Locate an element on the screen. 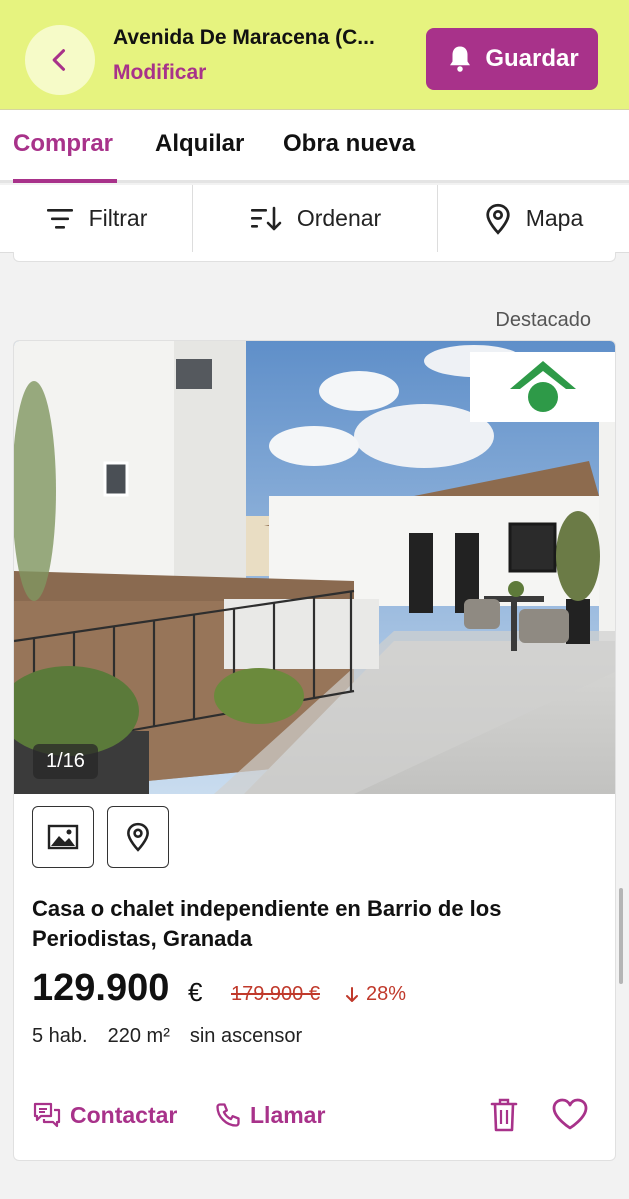 This screenshot has width=629, height=1199. chat-icon is located at coordinates (47, 1115).